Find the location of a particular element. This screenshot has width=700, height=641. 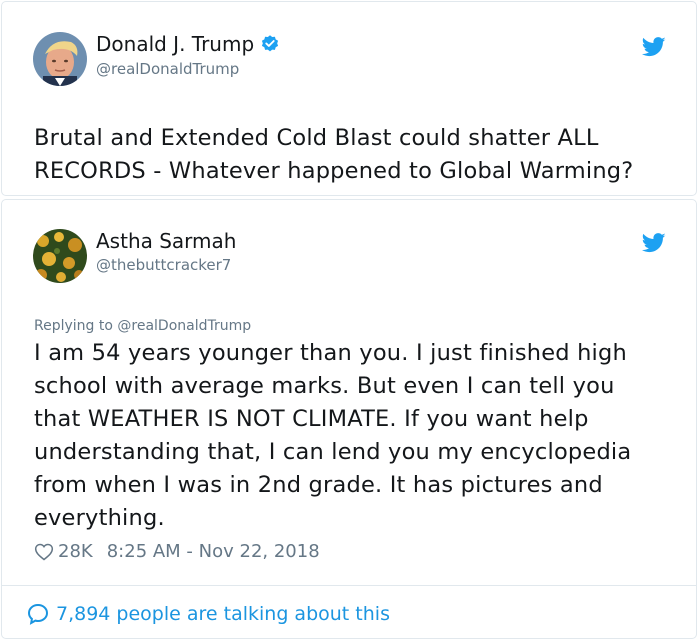

author-name: Astha Sarmah is located at coordinates (166, 241).